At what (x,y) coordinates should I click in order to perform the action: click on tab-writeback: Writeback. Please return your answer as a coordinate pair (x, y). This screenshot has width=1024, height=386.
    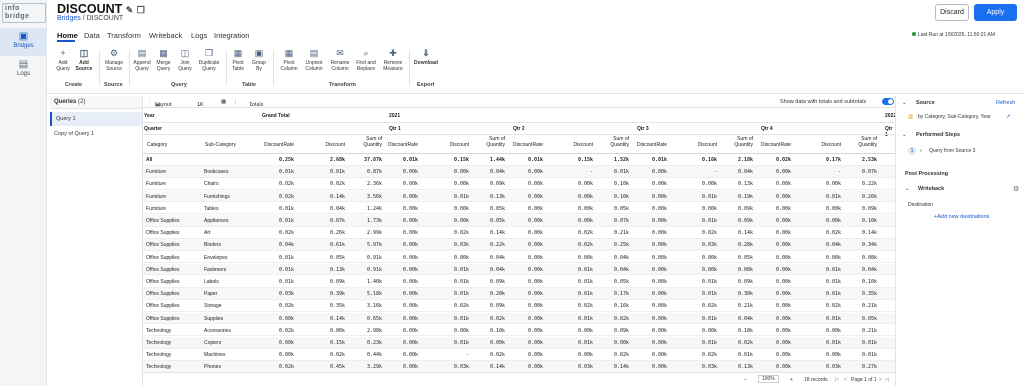
    Looking at the image, I should click on (165, 35).